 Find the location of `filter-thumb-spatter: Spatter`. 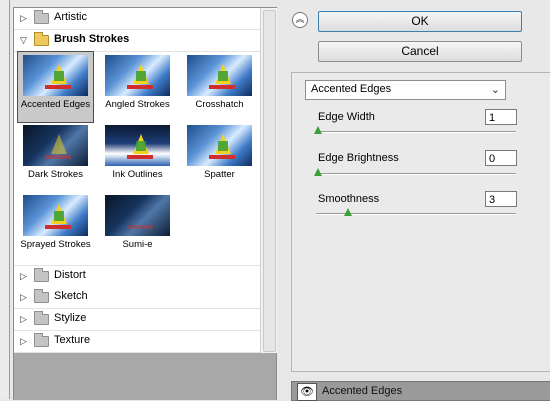

filter-thumb-spatter: Spatter is located at coordinates (219, 157).